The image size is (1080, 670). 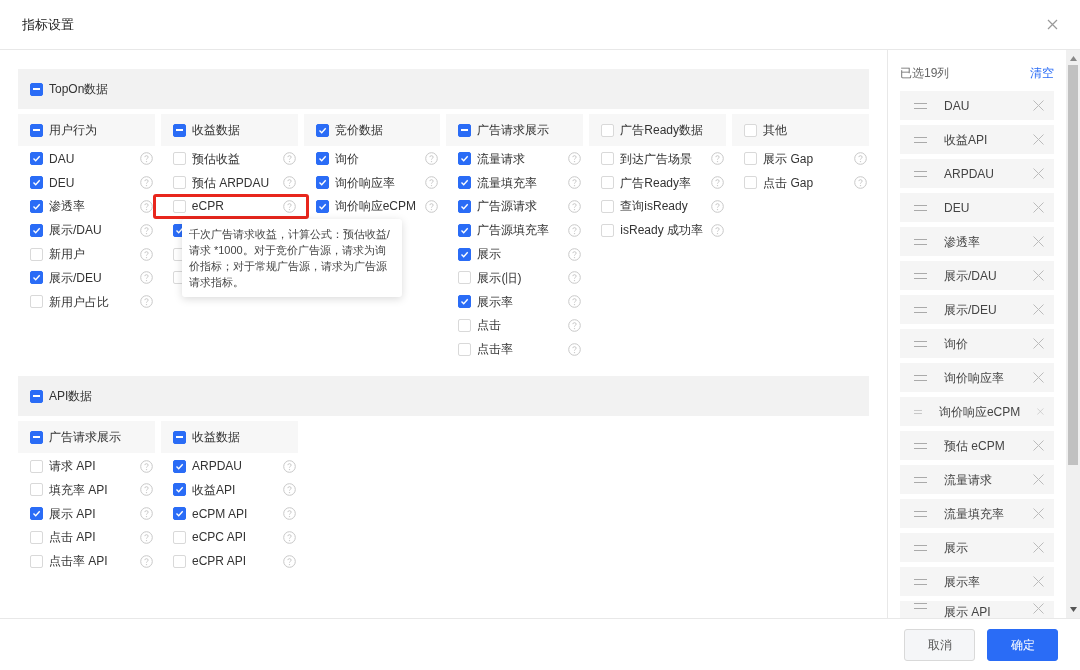 What do you see at coordinates (977, 377) in the screenshot?
I see `selected-item: 询价响应率` at bounding box center [977, 377].